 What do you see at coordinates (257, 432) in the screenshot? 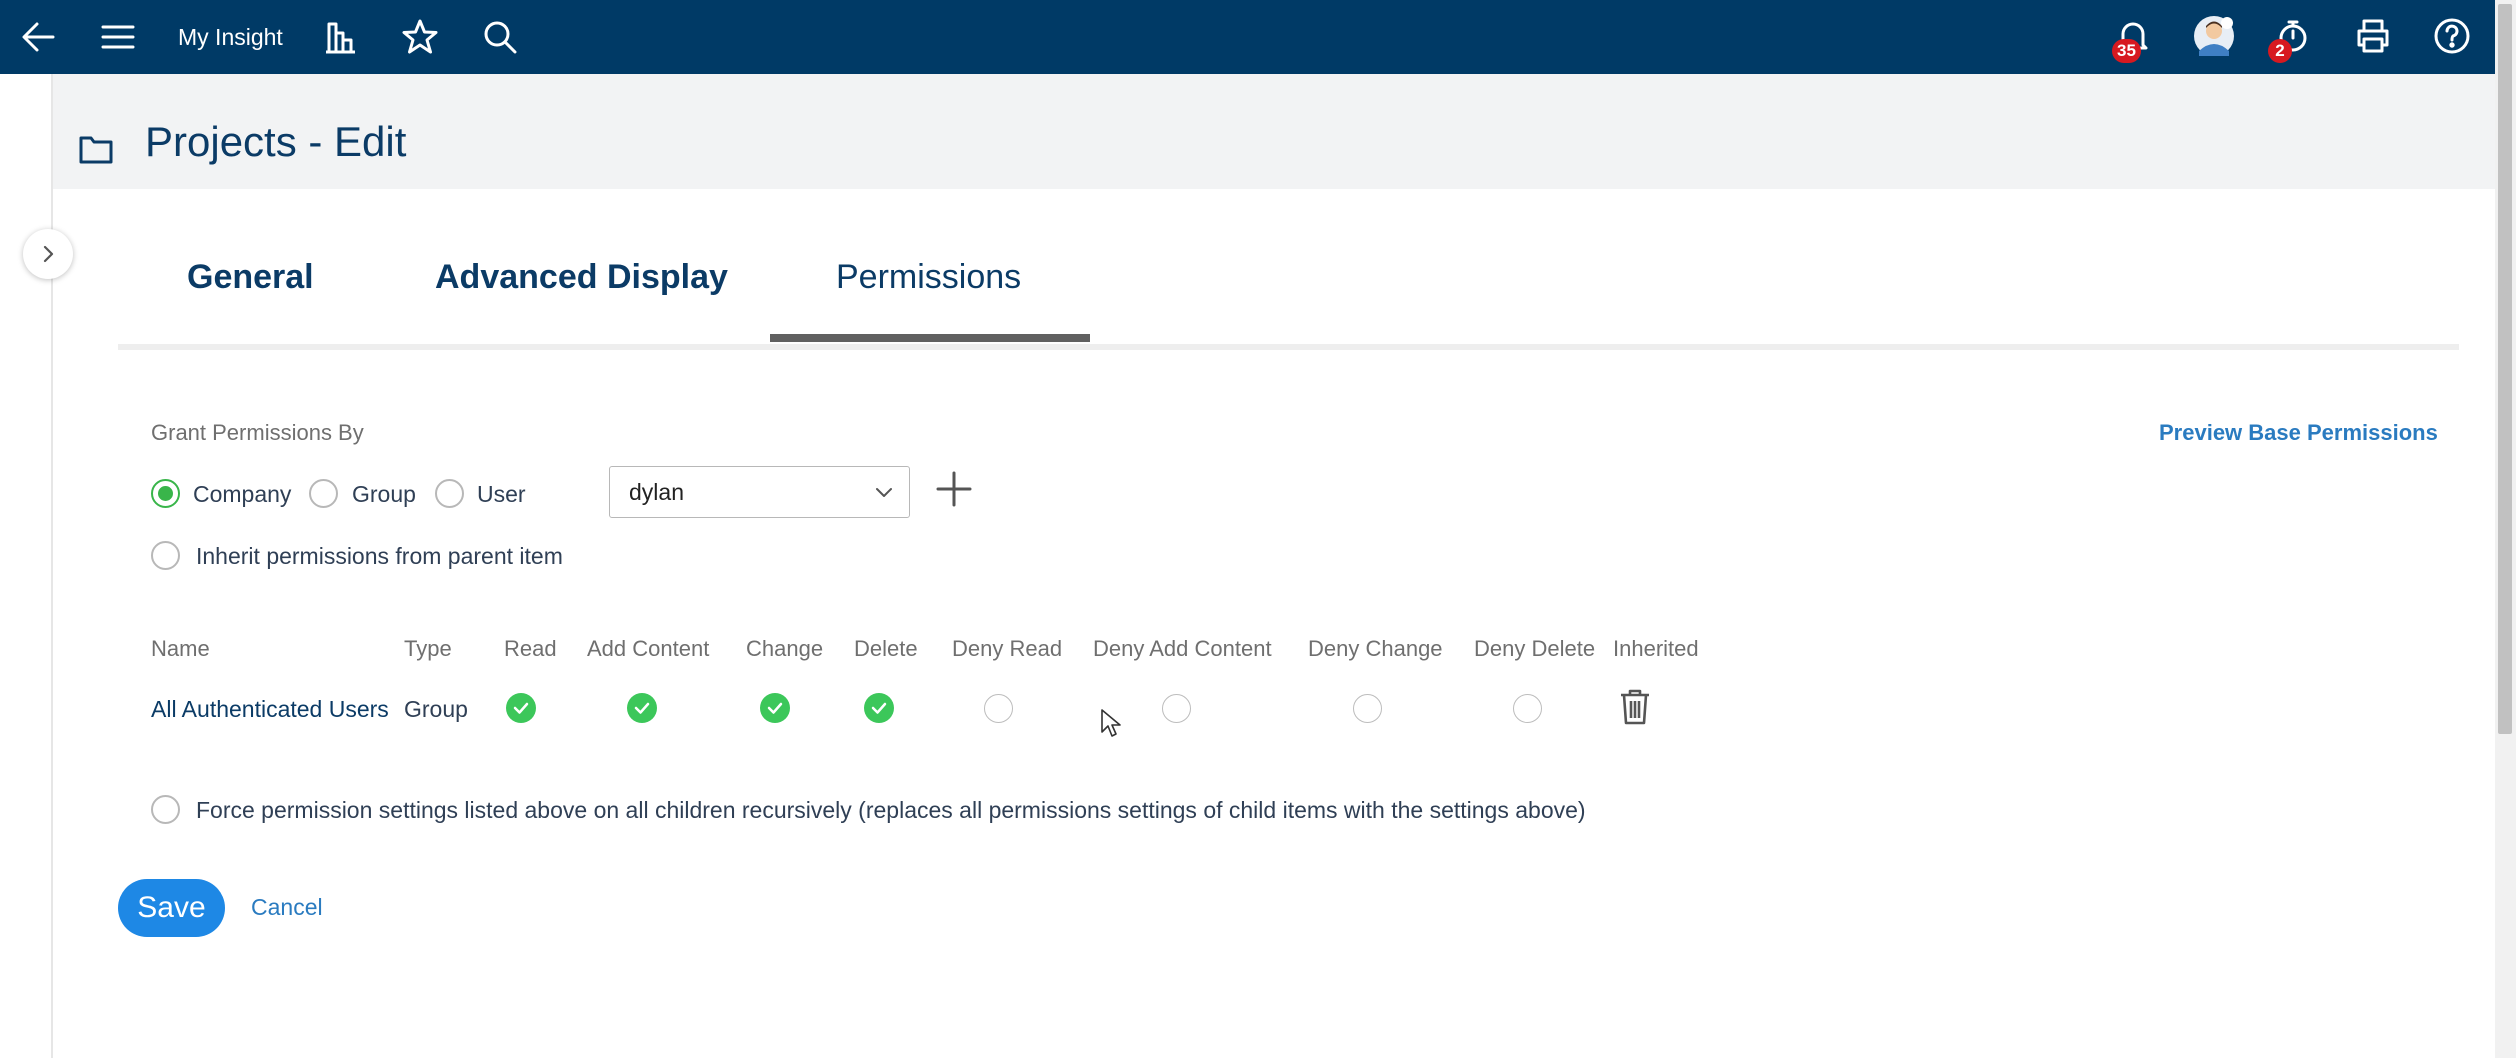
I see `grant-permissions-label: Grant Permissions By` at bounding box center [257, 432].